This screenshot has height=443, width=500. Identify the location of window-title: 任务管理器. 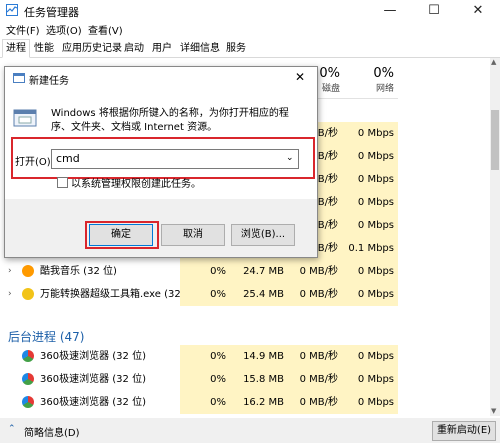
(51, 12).